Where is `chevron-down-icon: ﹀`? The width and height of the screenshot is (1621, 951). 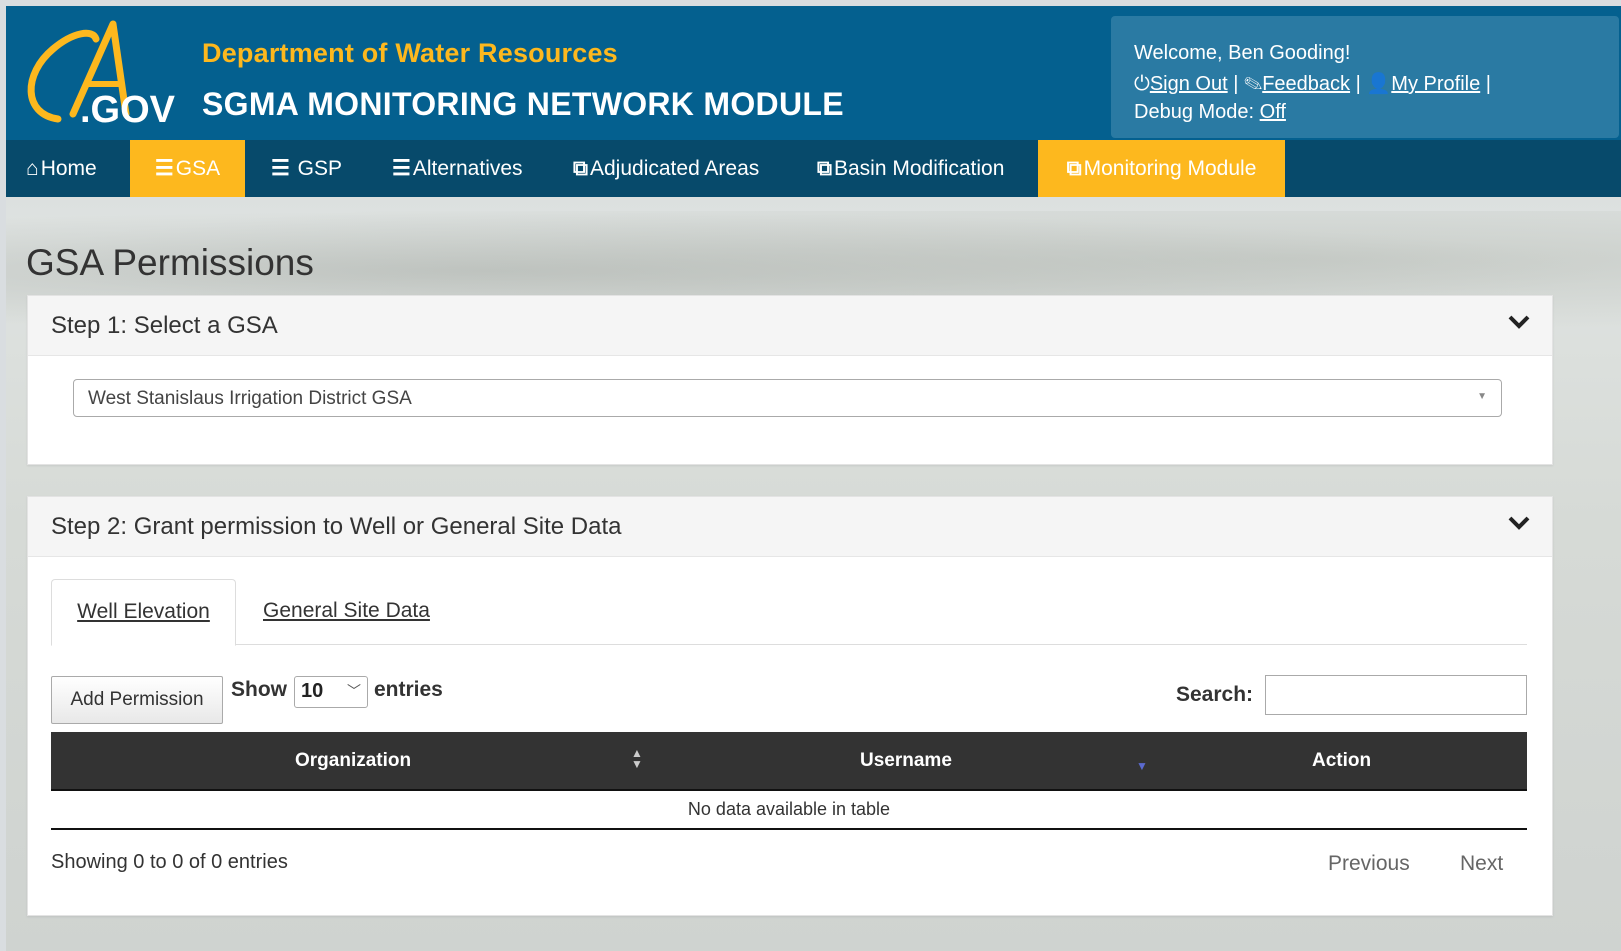
chevron-down-icon: ﹀ is located at coordinates (354, 691).